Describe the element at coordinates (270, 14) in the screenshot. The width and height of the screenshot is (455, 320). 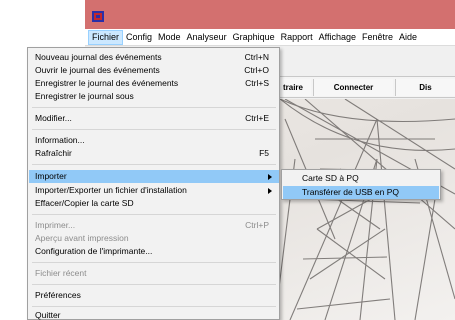
I see `title-bar` at that location.